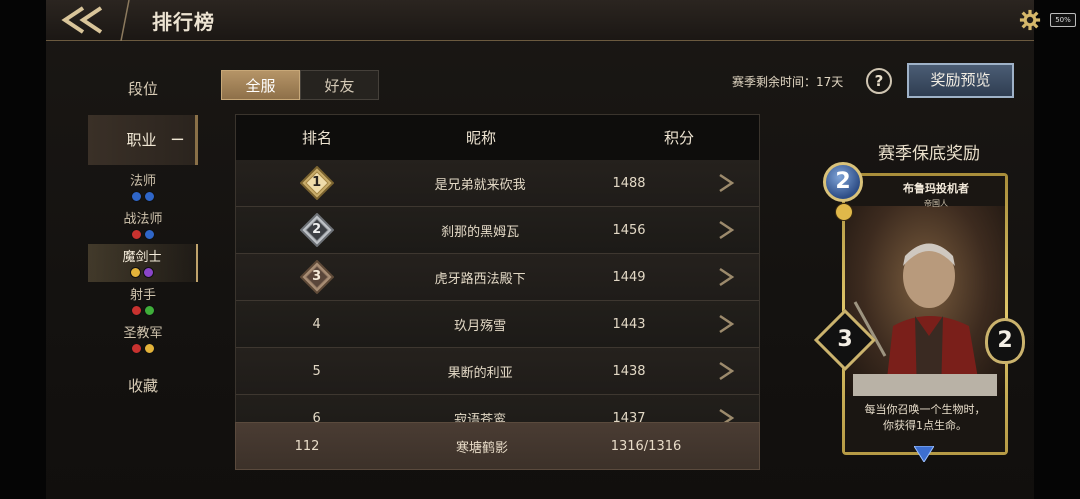 Image resolution: width=1080 pixels, height=499 pixels. Describe the element at coordinates (678, 138) in the screenshot. I see `header-score: 积分` at that location.